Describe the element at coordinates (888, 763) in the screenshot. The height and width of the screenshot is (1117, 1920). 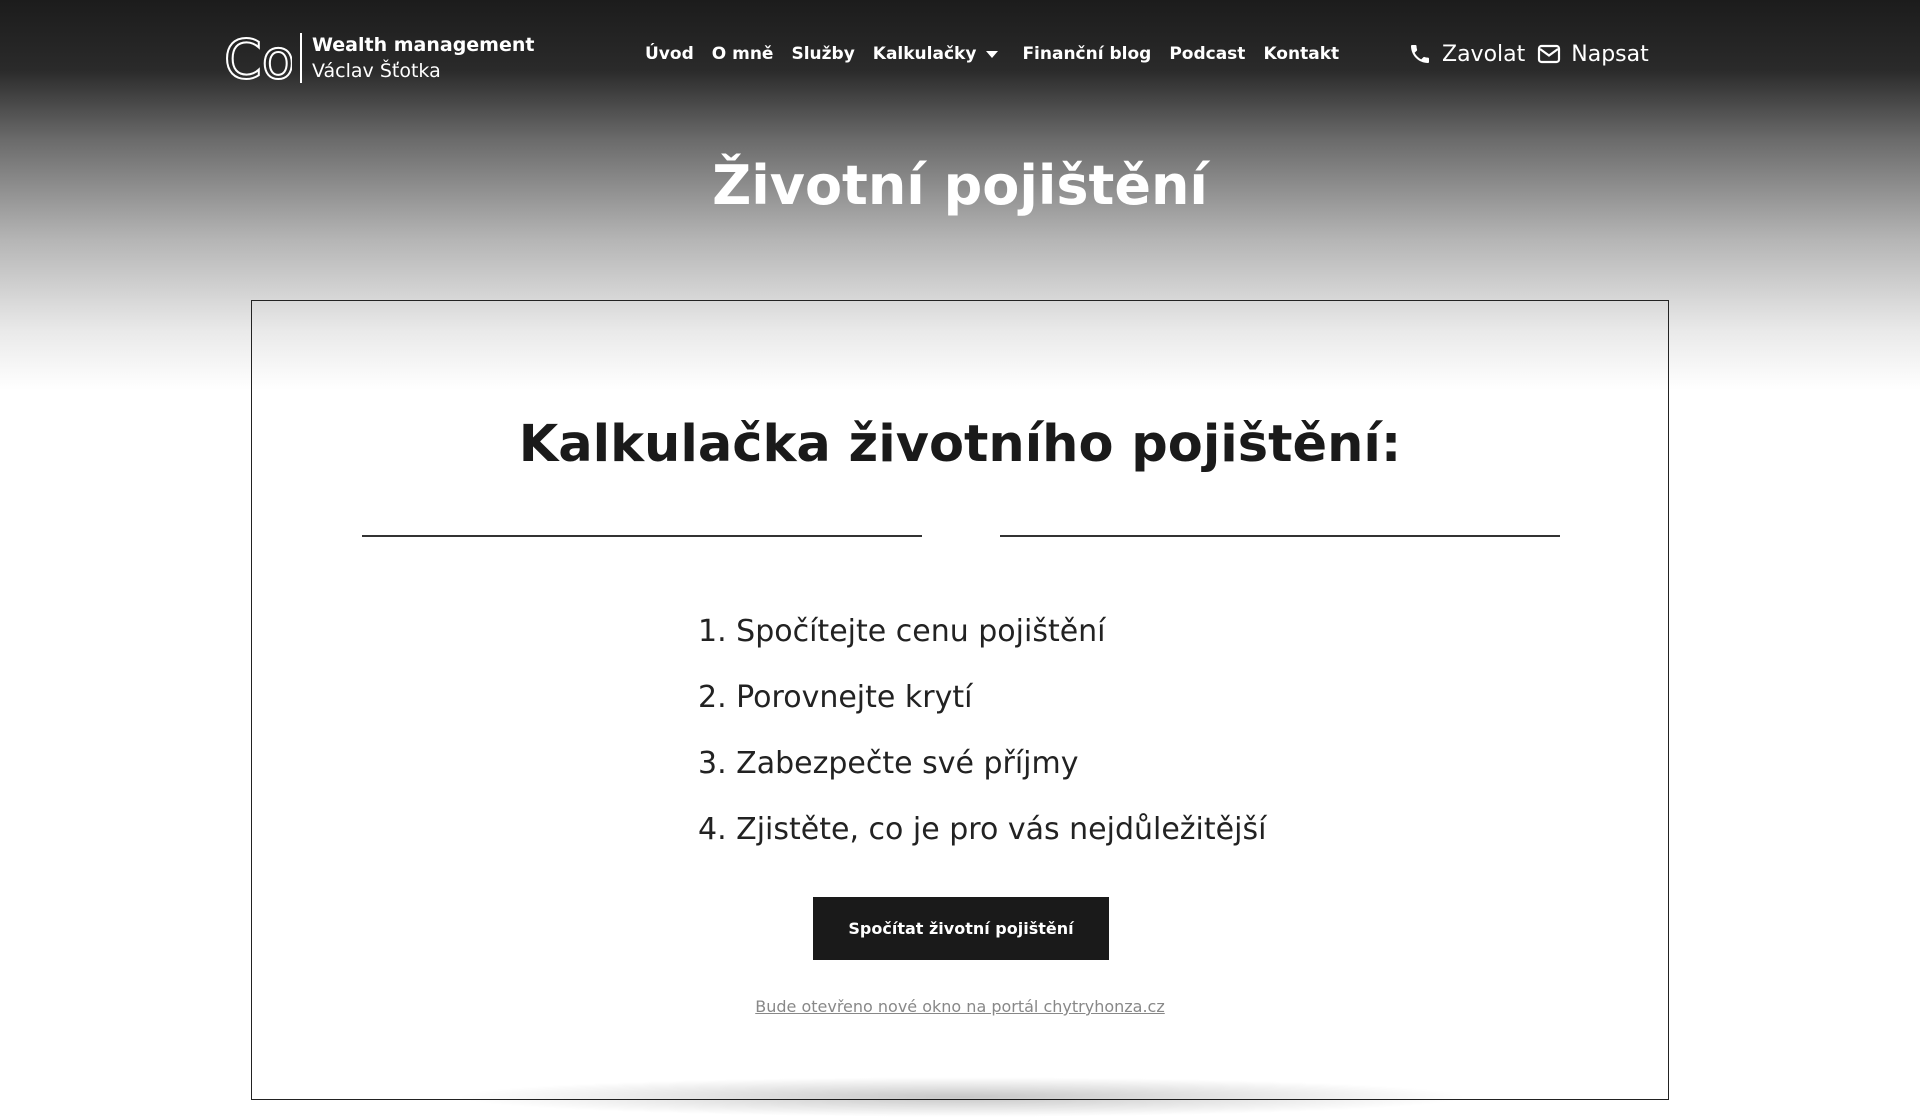
I see `list-item: 3. Zabezpečte své příjmy` at that location.